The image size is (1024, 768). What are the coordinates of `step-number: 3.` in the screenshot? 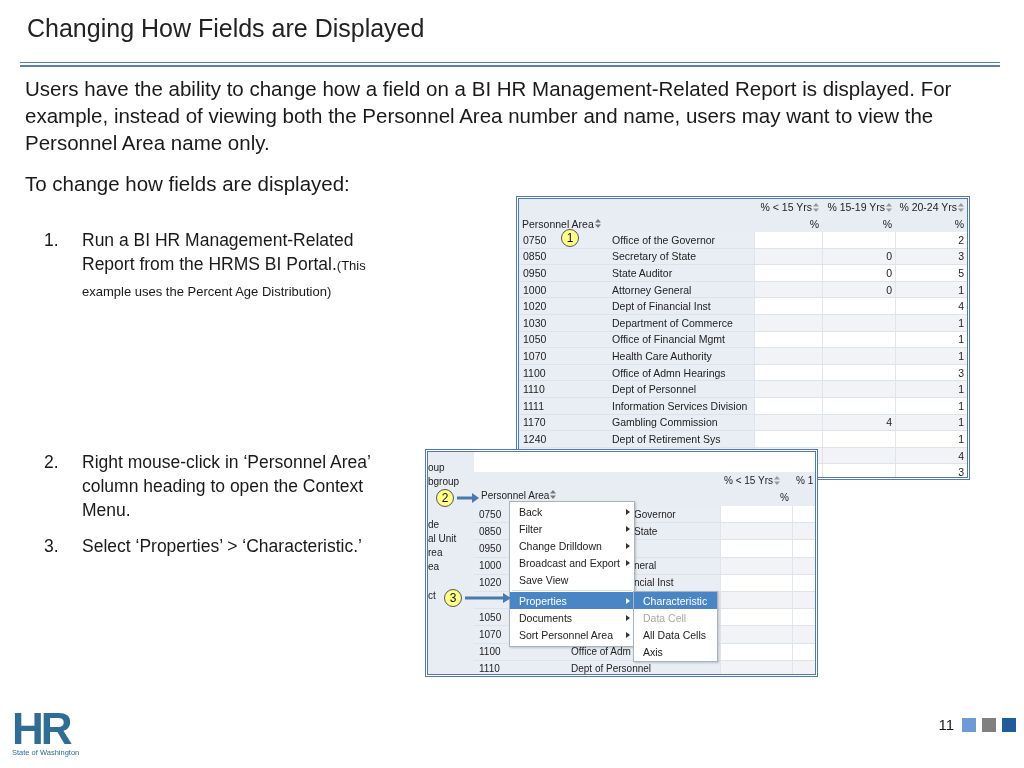 It's located at (52, 546).